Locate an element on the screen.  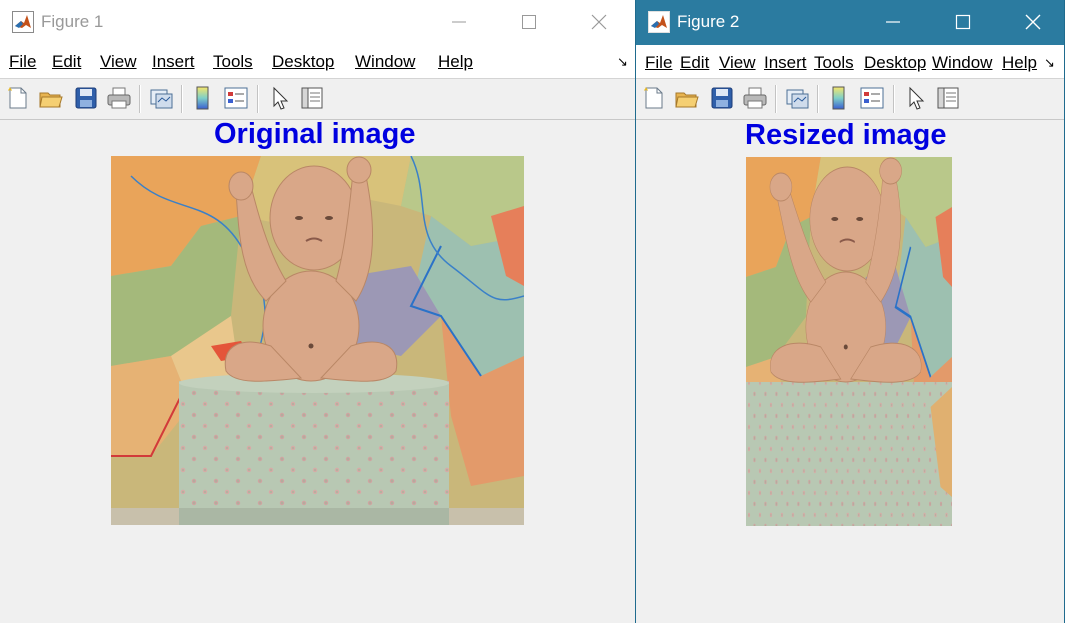
axes-title: Original image is located at coordinates (315, 134).